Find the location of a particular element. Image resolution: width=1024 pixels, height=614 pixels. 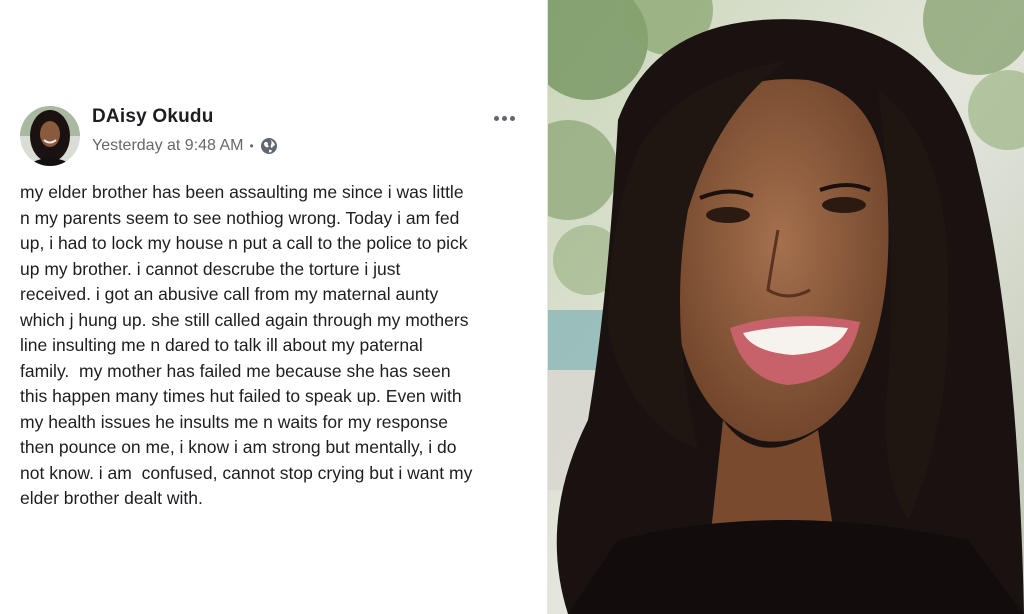

globe-icon is located at coordinates (269, 146).